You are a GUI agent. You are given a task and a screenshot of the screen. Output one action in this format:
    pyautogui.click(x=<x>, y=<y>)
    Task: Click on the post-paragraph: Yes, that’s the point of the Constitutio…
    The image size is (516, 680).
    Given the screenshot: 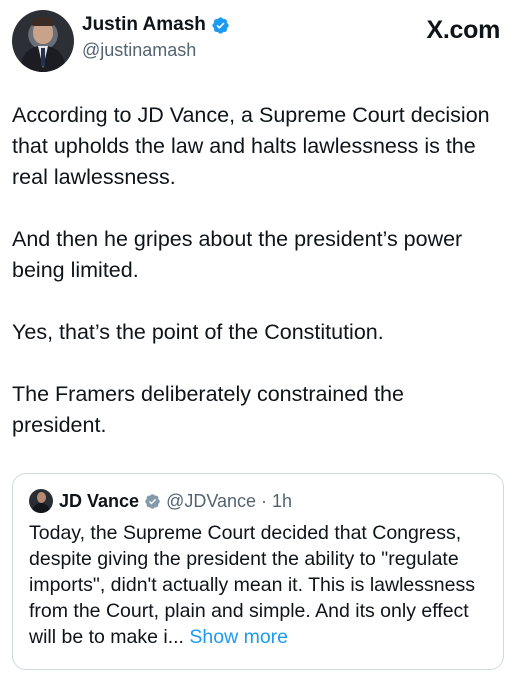 What is the action you would take?
    pyautogui.click(x=198, y=332)
    